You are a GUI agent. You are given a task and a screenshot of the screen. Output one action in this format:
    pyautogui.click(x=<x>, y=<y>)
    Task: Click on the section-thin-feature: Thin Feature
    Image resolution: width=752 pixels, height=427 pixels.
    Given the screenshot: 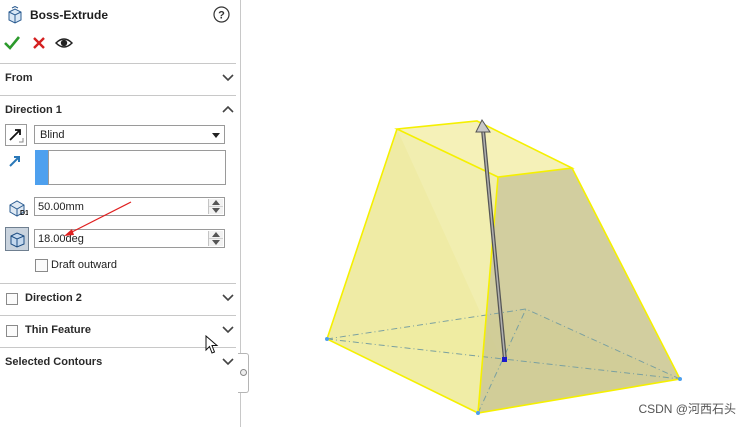 What is the action you would take?
    pyautogui.click(x=118, y=330)
    